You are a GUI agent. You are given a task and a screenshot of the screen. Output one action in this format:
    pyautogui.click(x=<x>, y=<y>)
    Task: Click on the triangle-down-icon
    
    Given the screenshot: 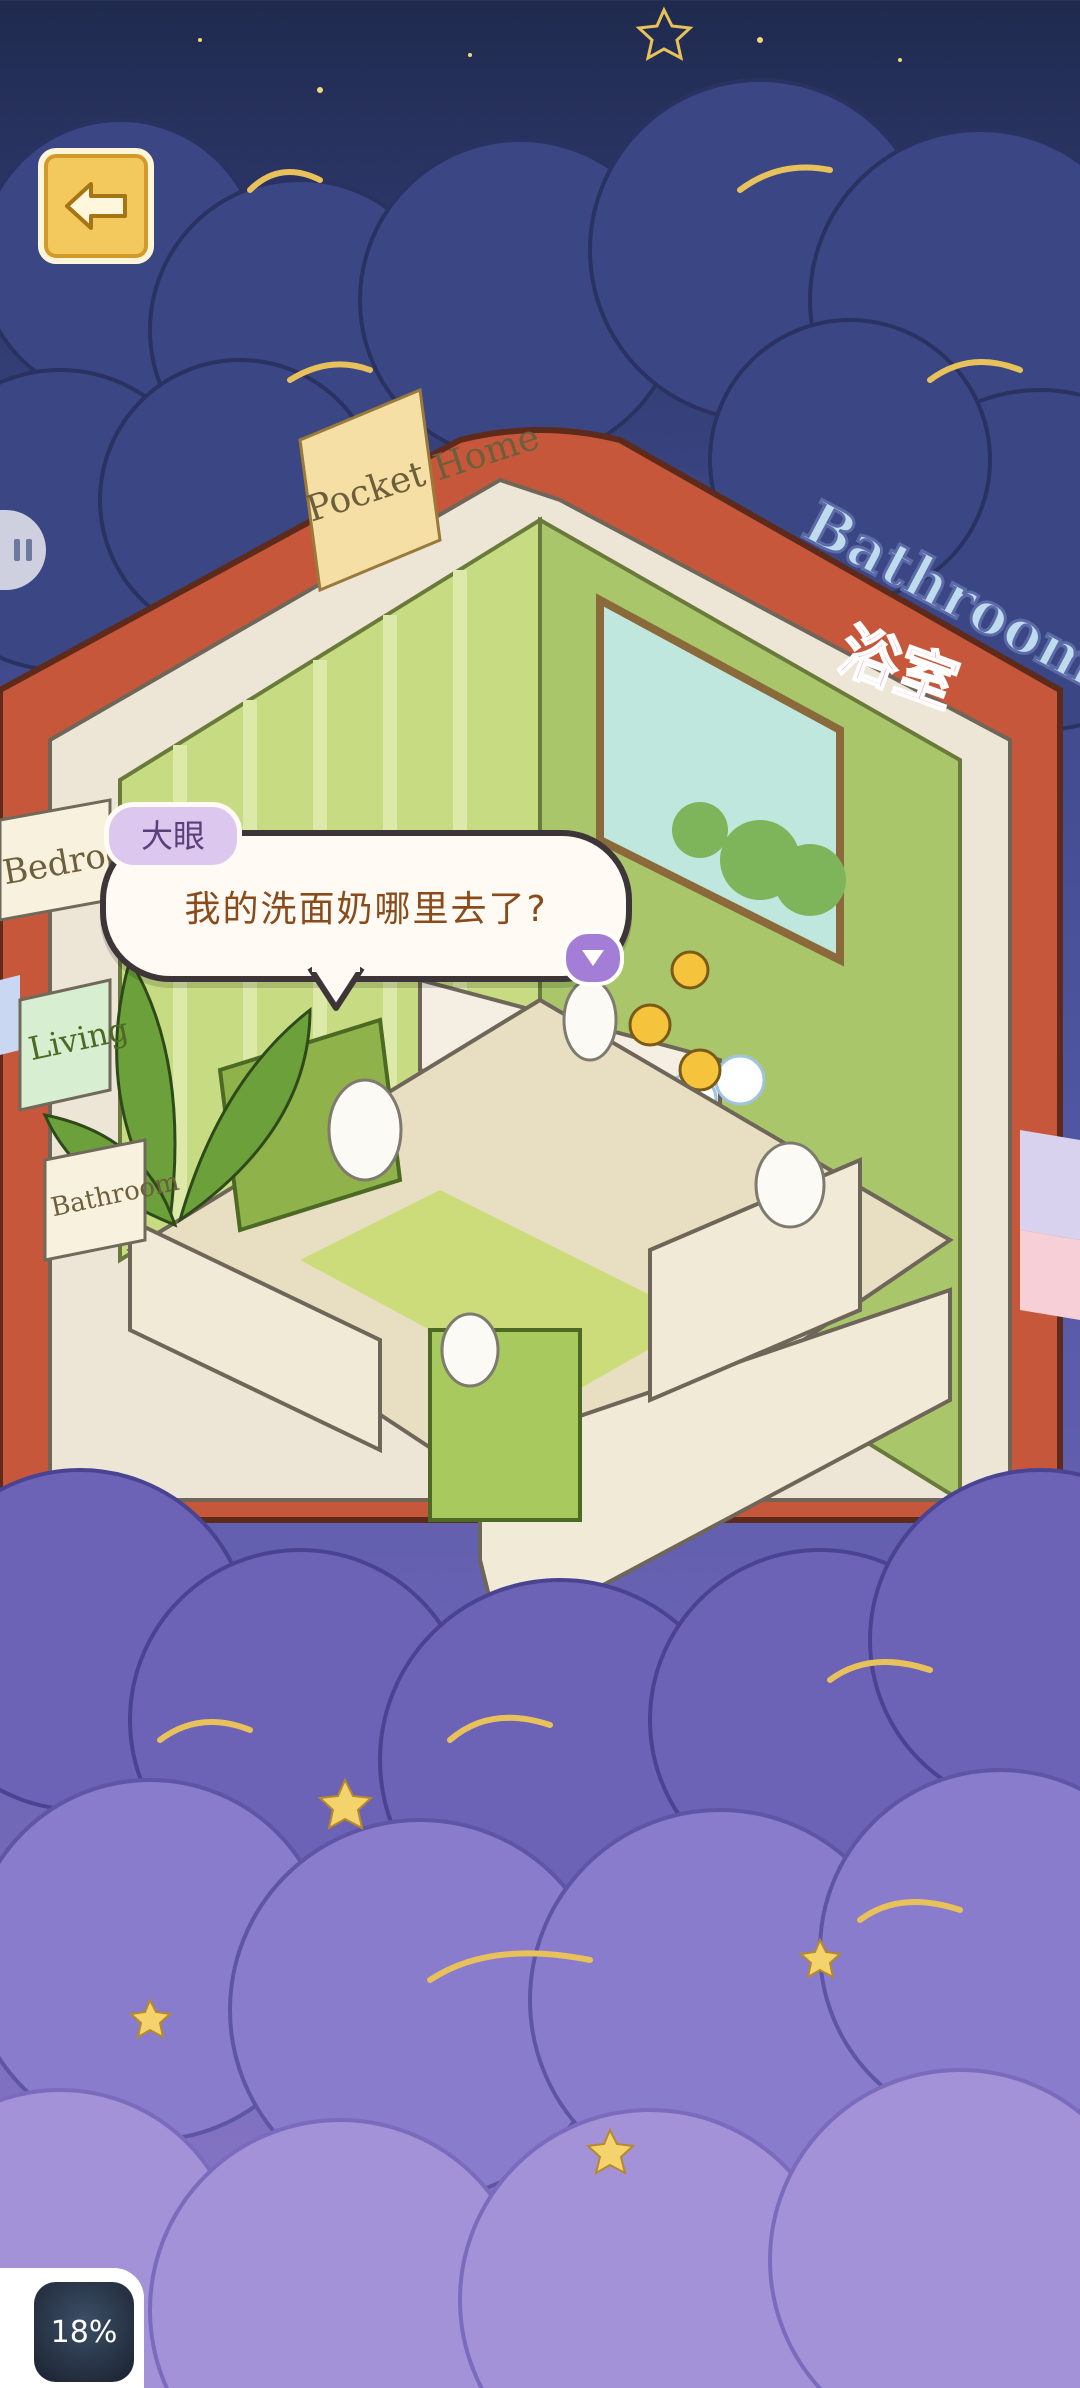 What is the action you would take?
    pyautogui.click(x=593, y=958)
    